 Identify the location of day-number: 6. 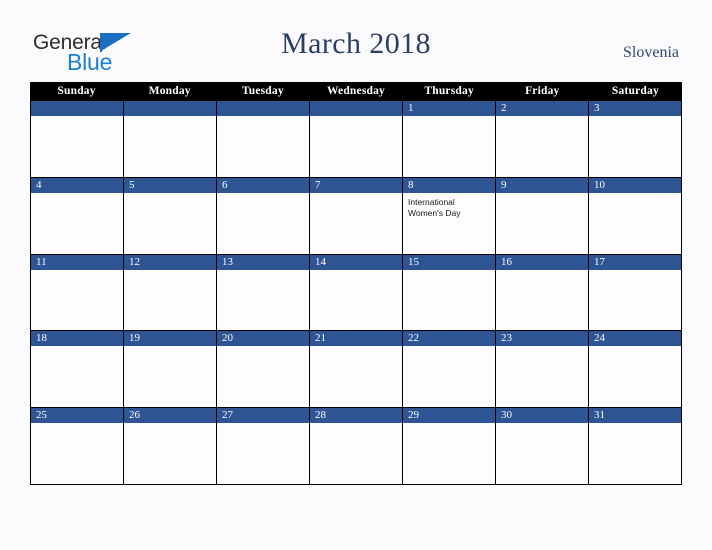
(263, 185).